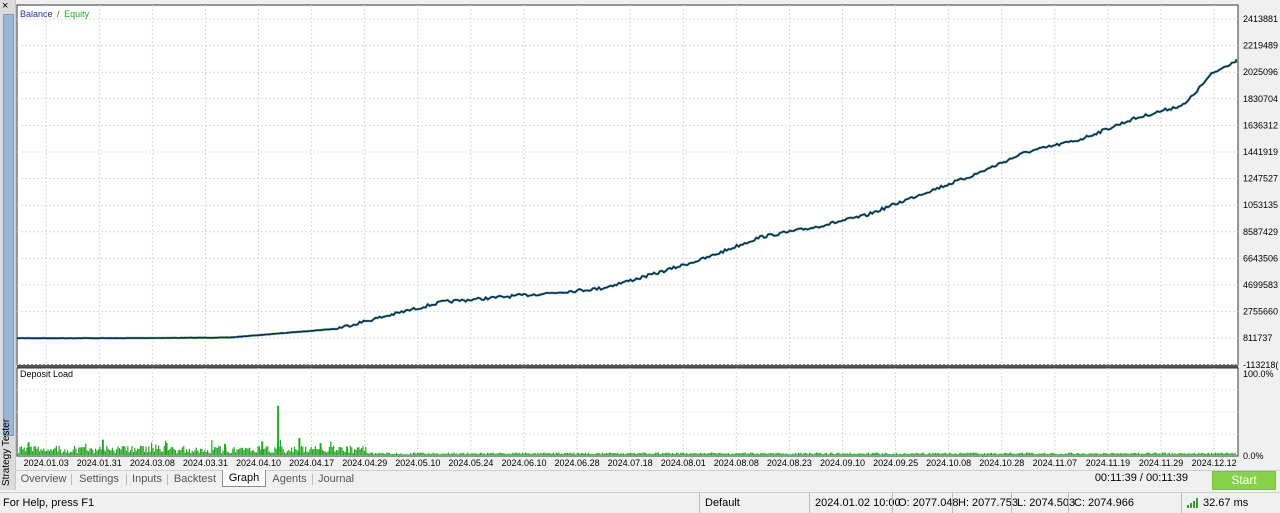 The width and height of the screenshot is (1280, 513). I want to click on x-tick-label: 2024.04.29, so click(364, 463).